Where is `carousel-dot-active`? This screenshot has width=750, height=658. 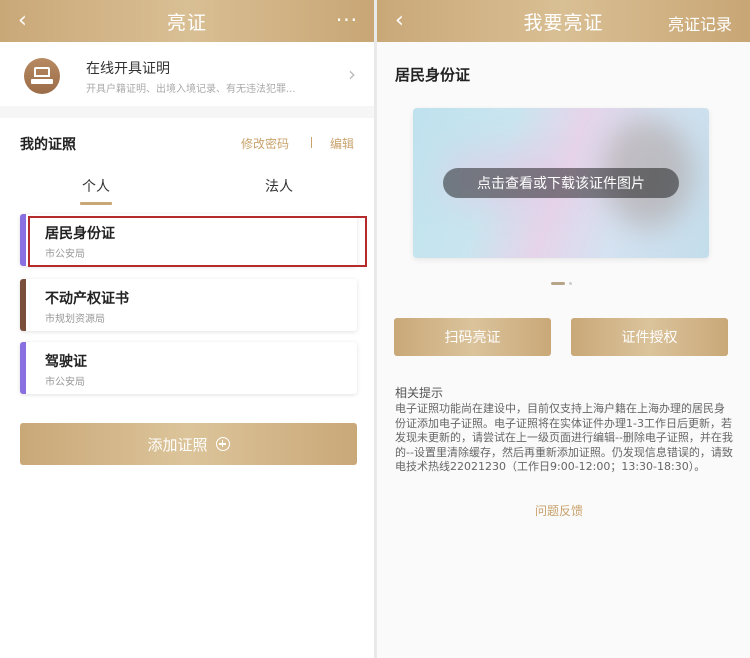 carousel-dot-active is located at coordinates (558, 283).